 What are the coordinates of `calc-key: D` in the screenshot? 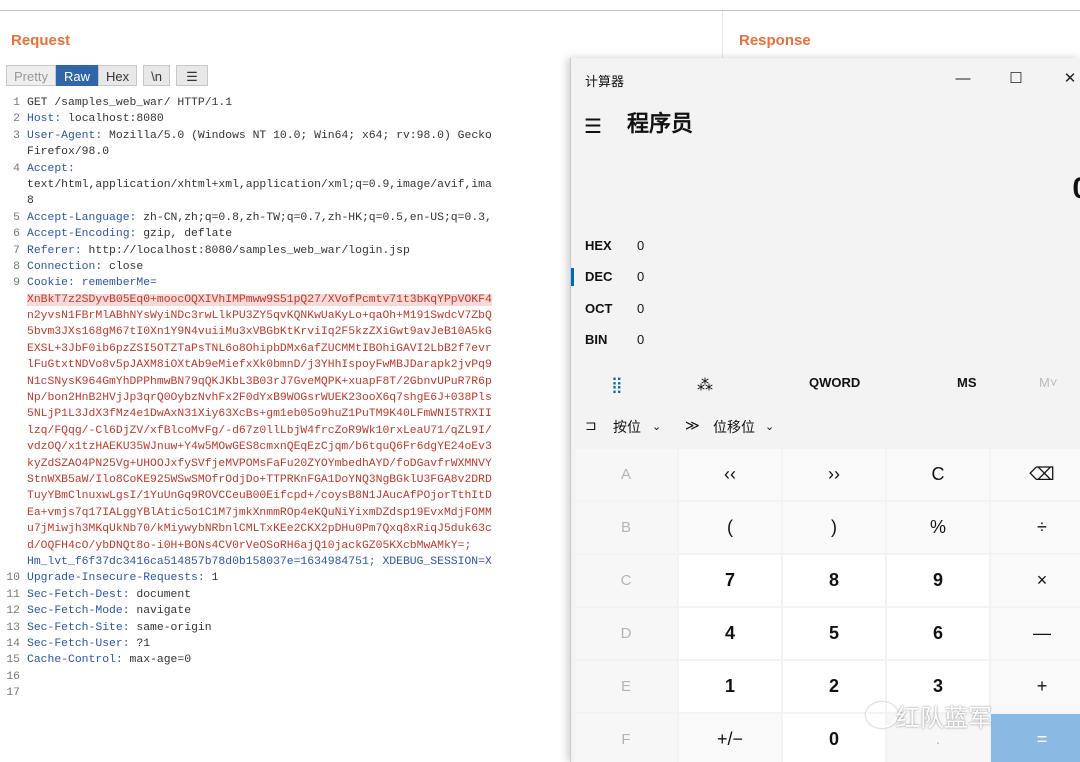 It's located at (626, 633).